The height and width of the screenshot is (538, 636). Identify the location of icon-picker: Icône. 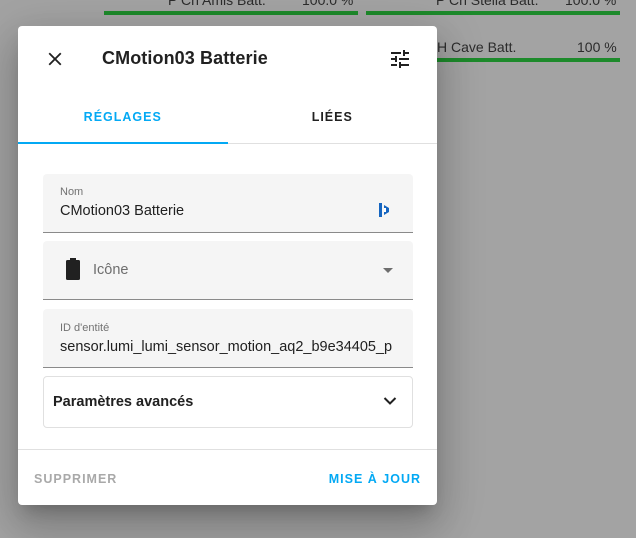
(228, 270).